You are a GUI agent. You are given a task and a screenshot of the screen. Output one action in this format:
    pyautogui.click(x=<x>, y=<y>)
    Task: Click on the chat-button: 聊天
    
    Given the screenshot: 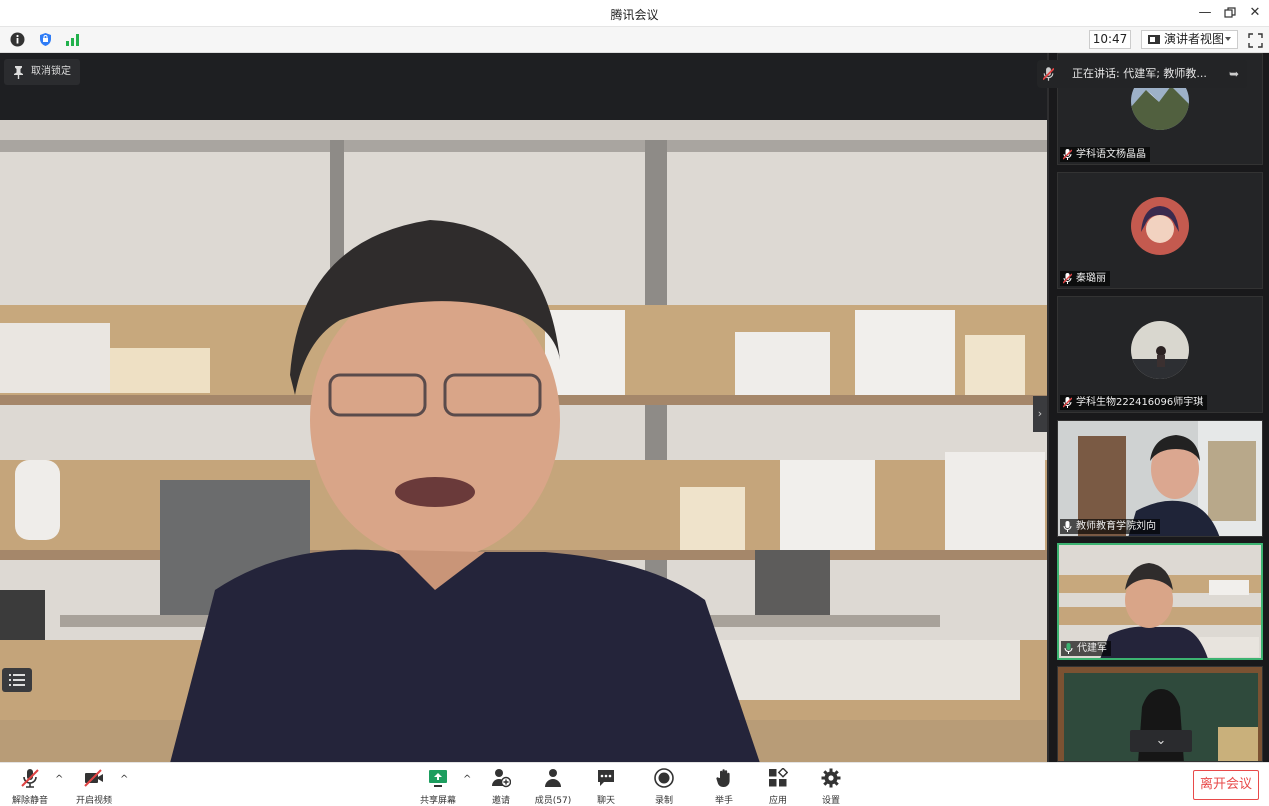 What is the action you would take?
    pyautogui.click(x=606, y=786)
    